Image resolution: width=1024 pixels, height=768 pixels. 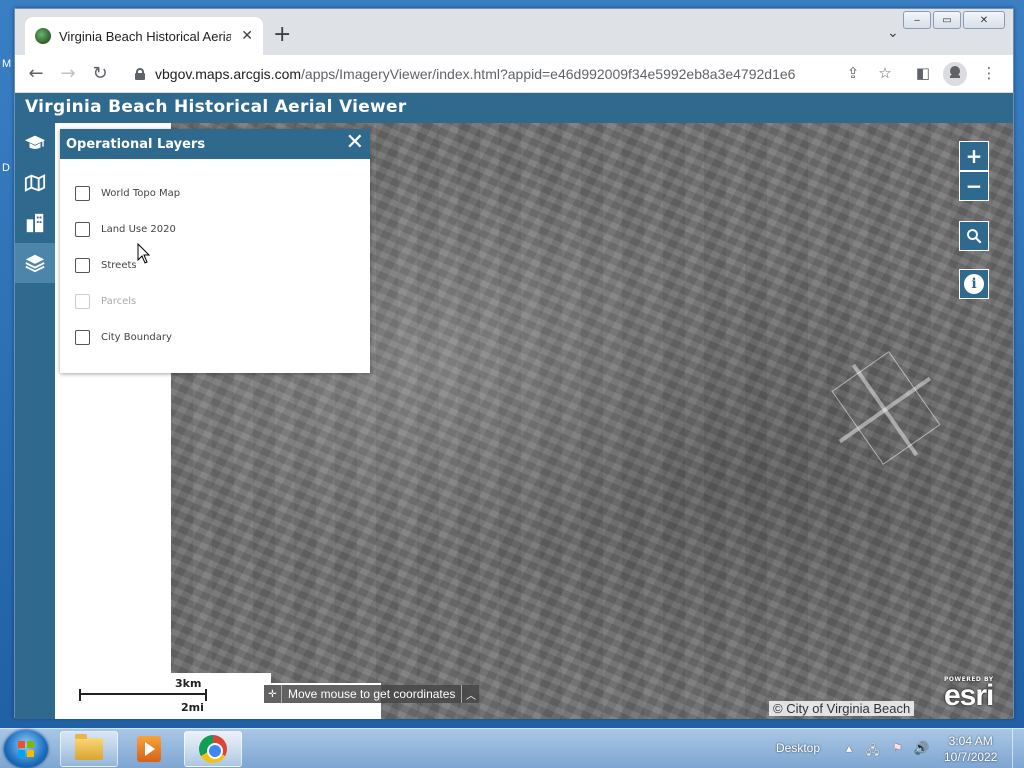 I want to click on sidebar-item-basemap, so click(x=35, y=183).